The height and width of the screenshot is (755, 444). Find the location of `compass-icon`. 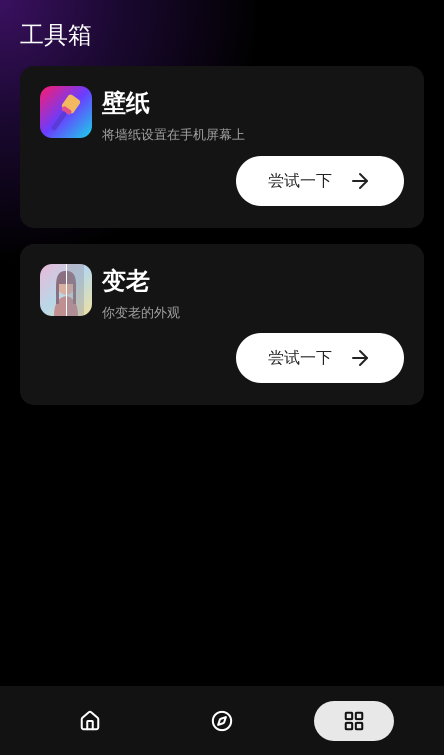

compass-icon is located at coordinates (222, 721).